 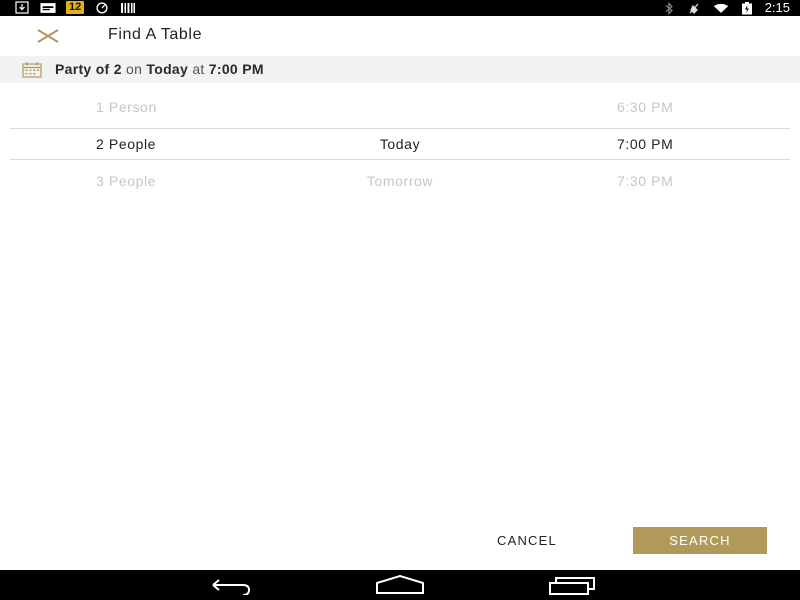 What do you see at coordinates (400, 36) in the screenshot?
I see `app-header: Find A Table` at bounding box center [400, 36].